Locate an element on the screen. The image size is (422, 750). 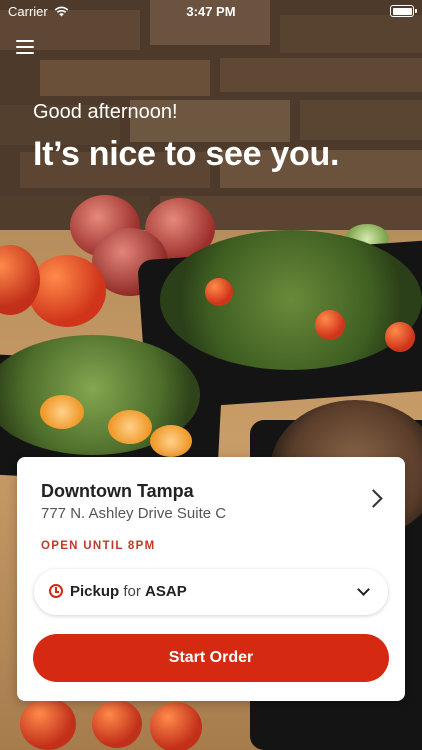
greeting-text: Good afternoon! is located at coordinates (105, 112).